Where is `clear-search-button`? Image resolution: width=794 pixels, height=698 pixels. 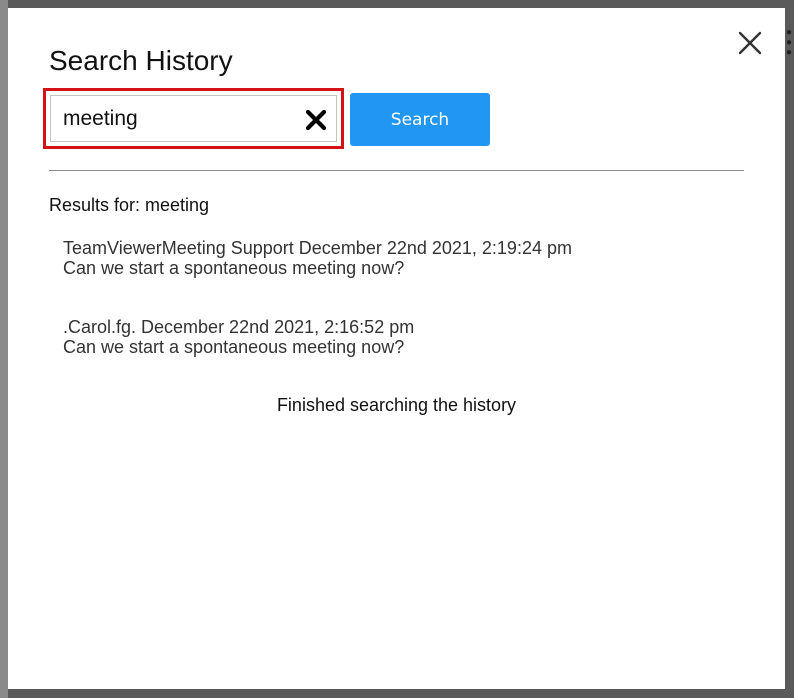 clear-search-button is located at coordinates (316, 120).